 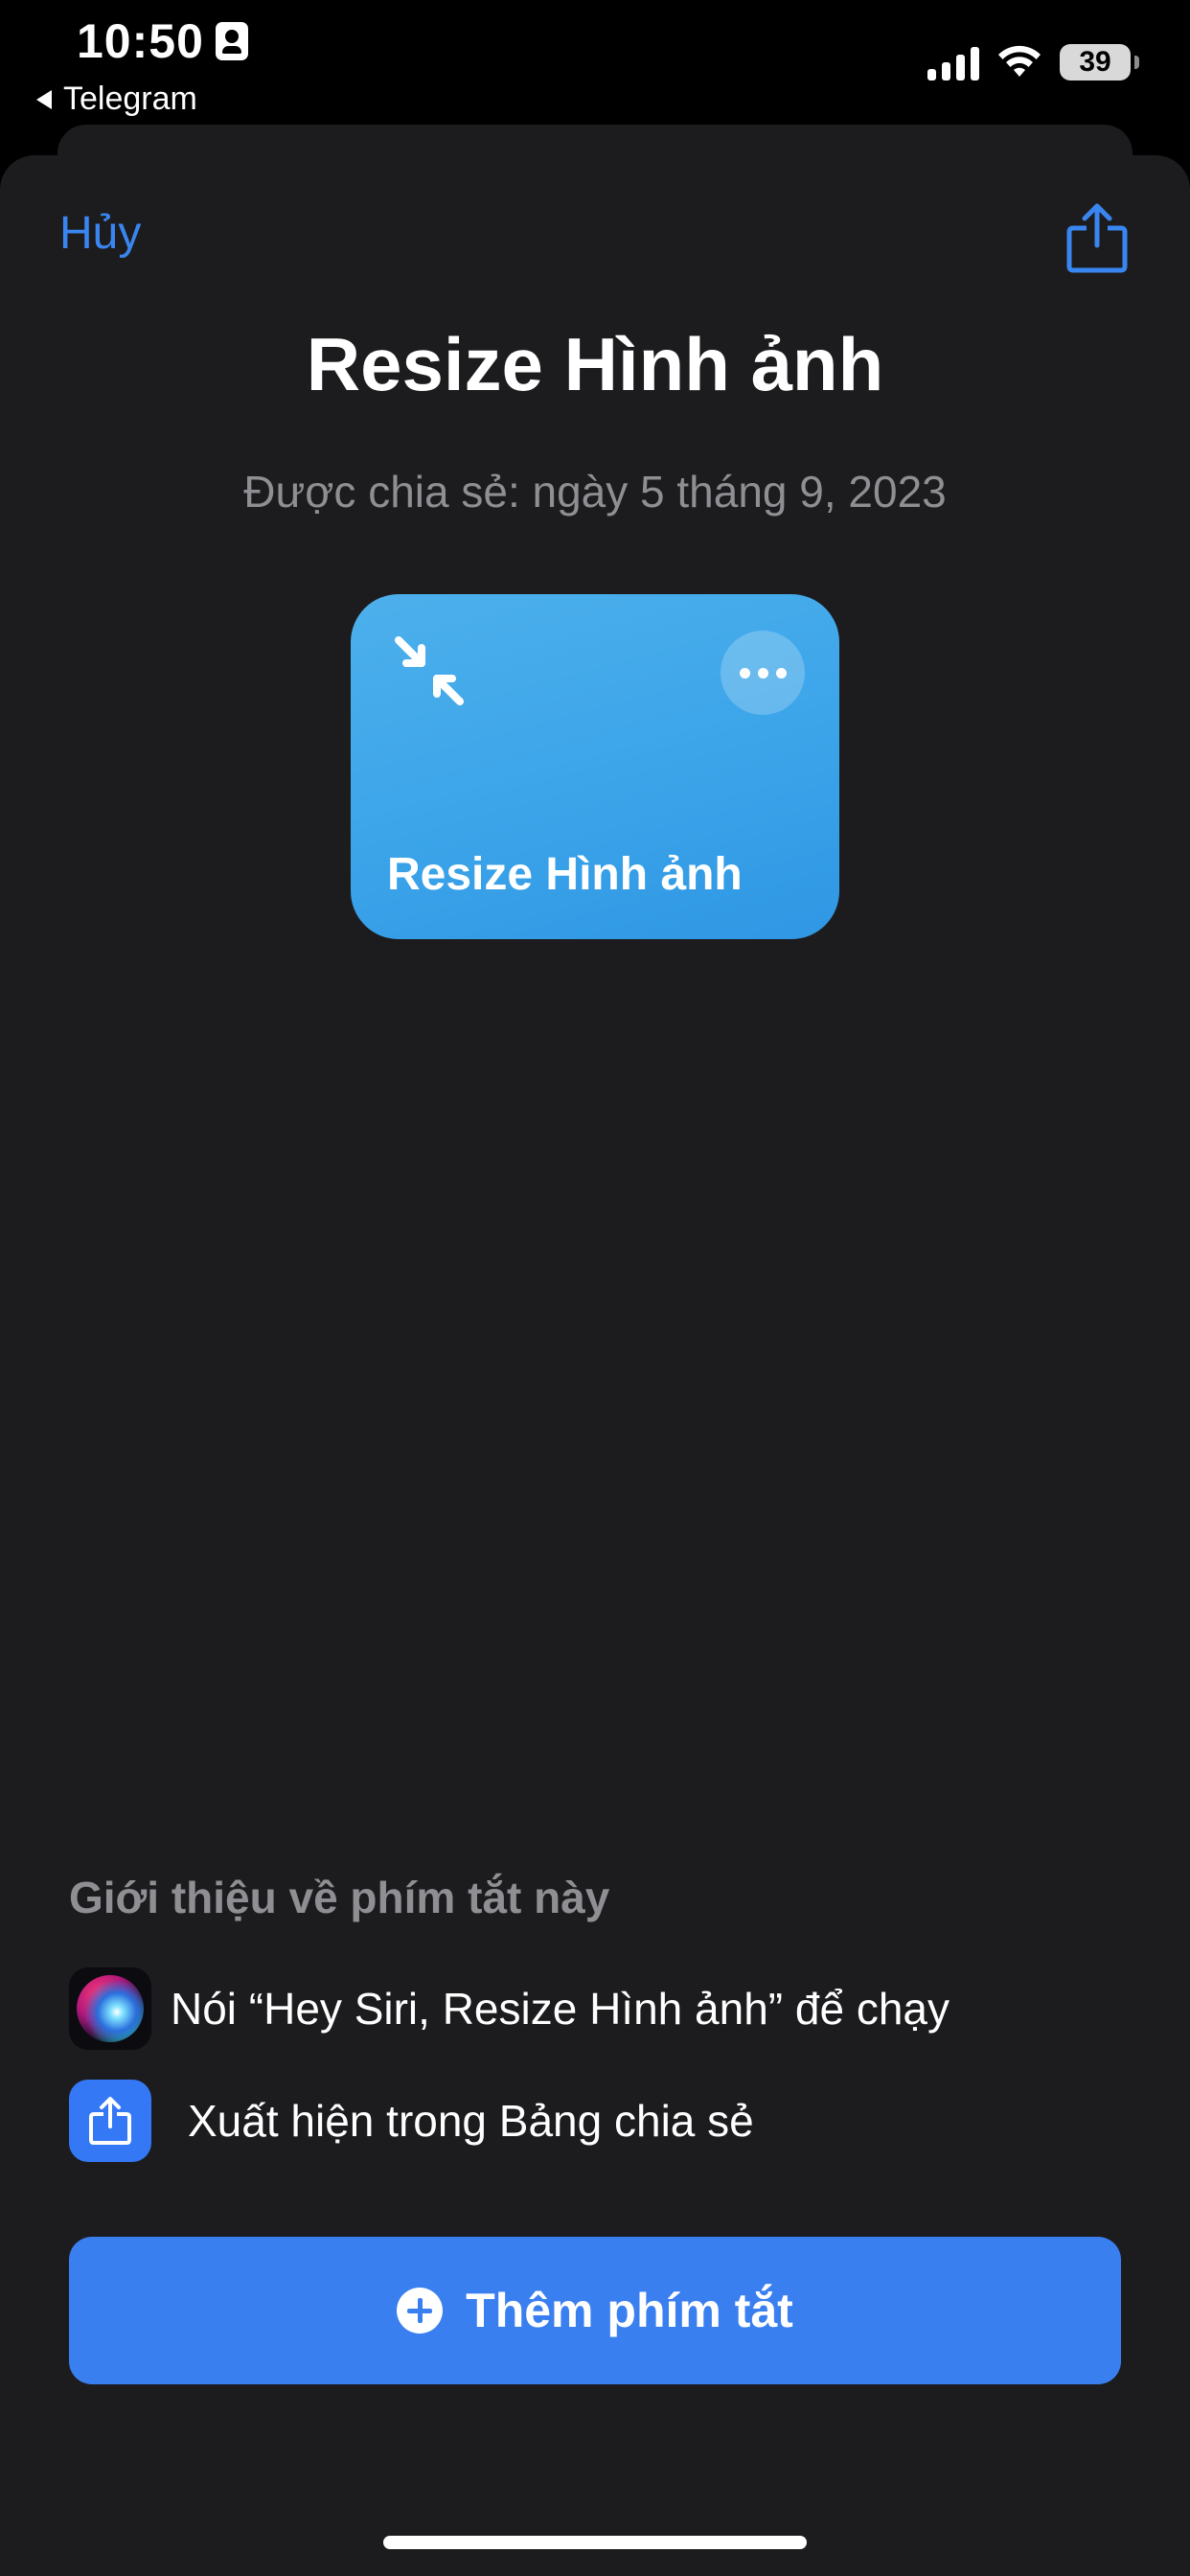 I want to click on about-item-share-text: Xuất hiện trong Bảng chia sẻ, so click(x=471, y=2121).